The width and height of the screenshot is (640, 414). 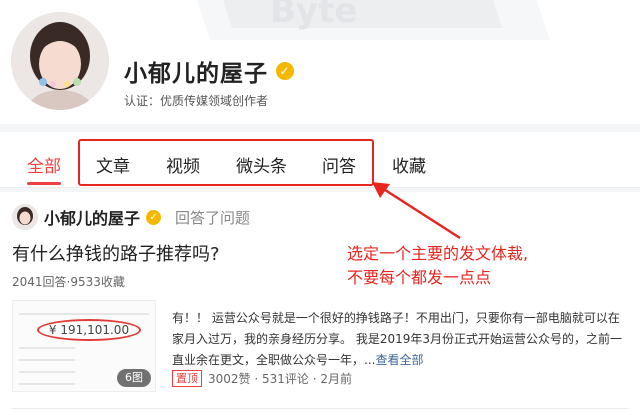 What do you see at coordinates (261, 164) in the screenshot?
I see `tab-micro-posts: 微头条` at bounding box center [261, 164].